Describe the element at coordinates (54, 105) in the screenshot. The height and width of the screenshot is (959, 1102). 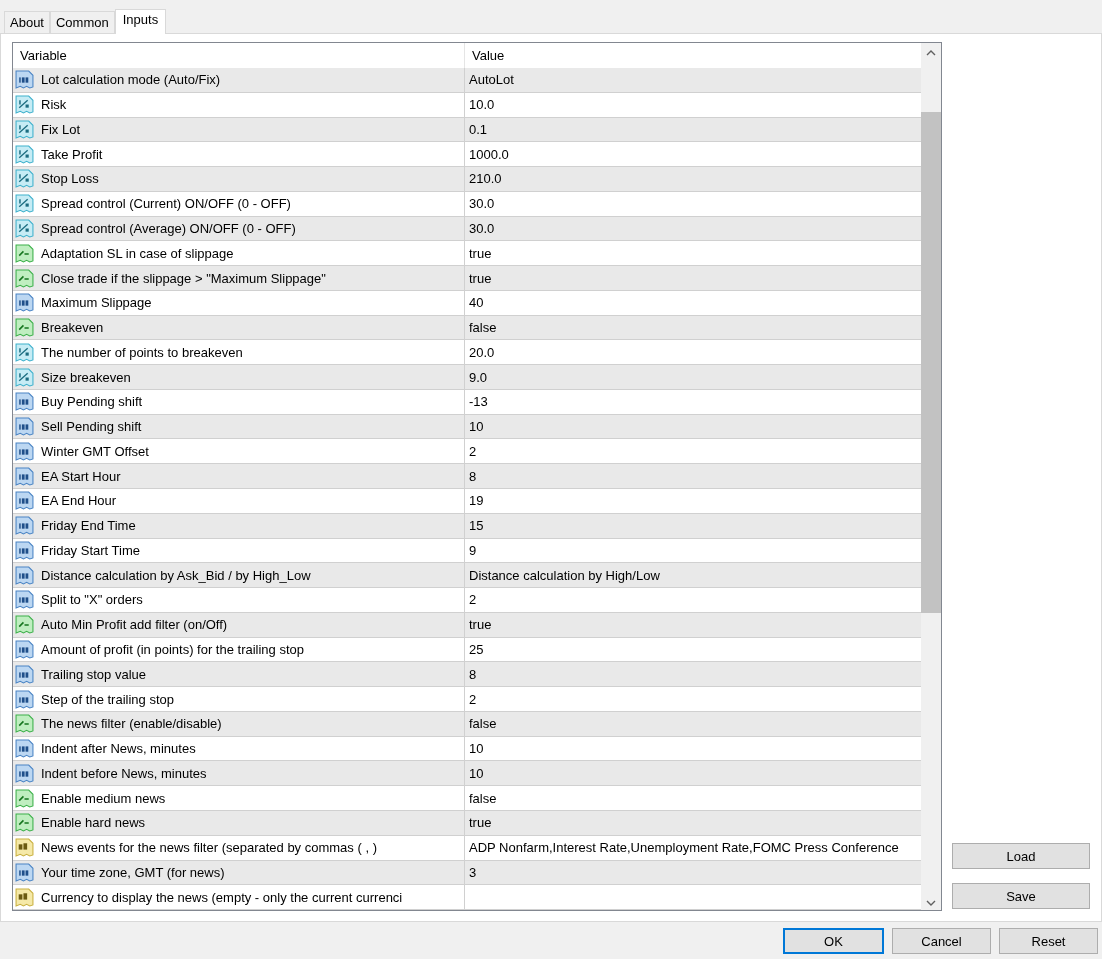
I see `variable-name: Risk` at that location.